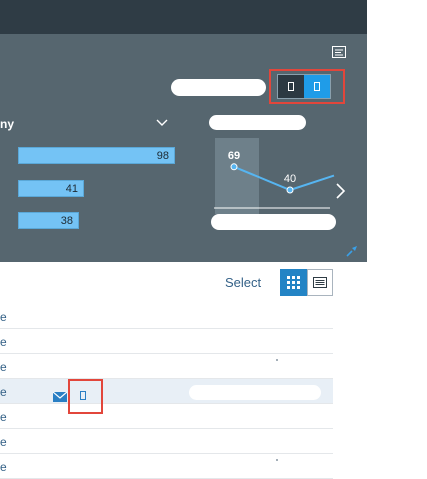  I want to click on pin-icon, so click(352, 251).